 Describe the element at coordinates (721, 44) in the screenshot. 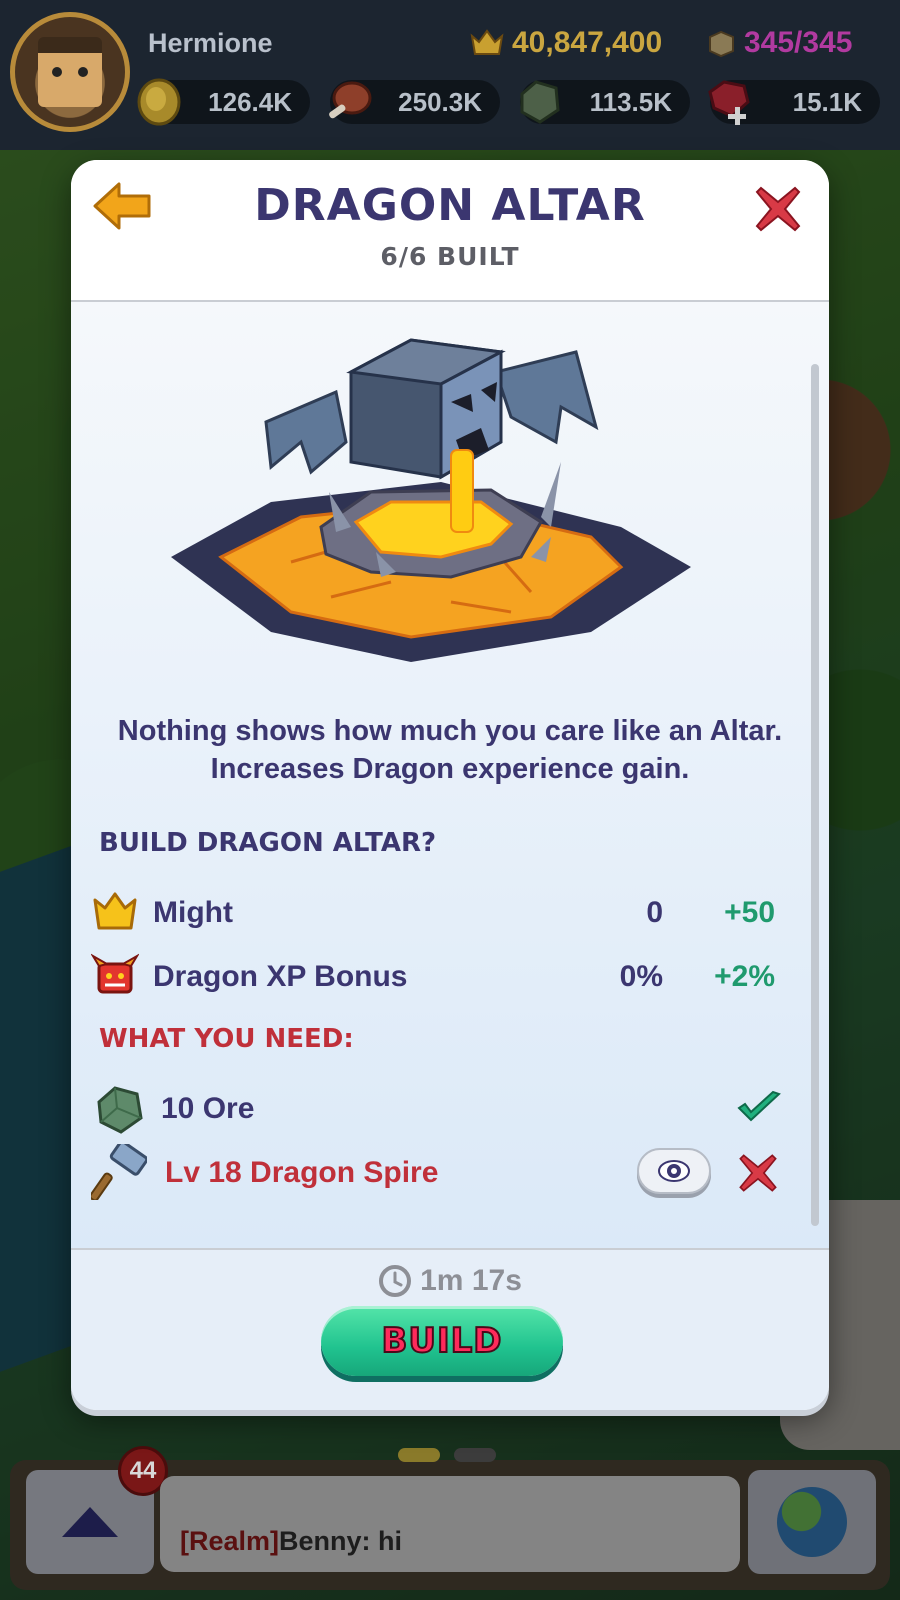

I see `crate-icon` at that location.